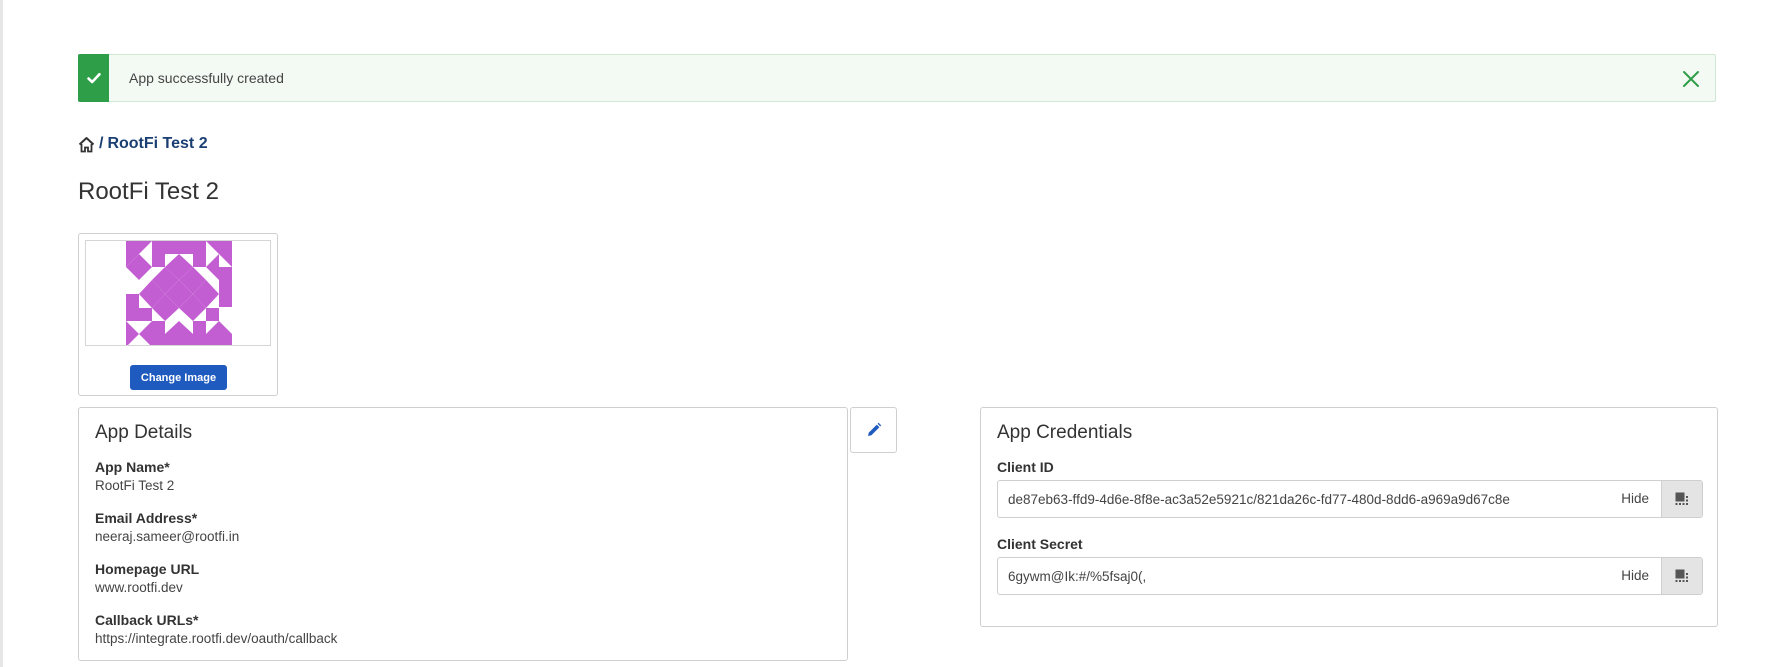 This screenshot has height=667, width=1789. What do you see at coordinates (1635, 499) in the screenshot?
I see `client-id-hide-button: Hide` at bounding box center [1635, 499].